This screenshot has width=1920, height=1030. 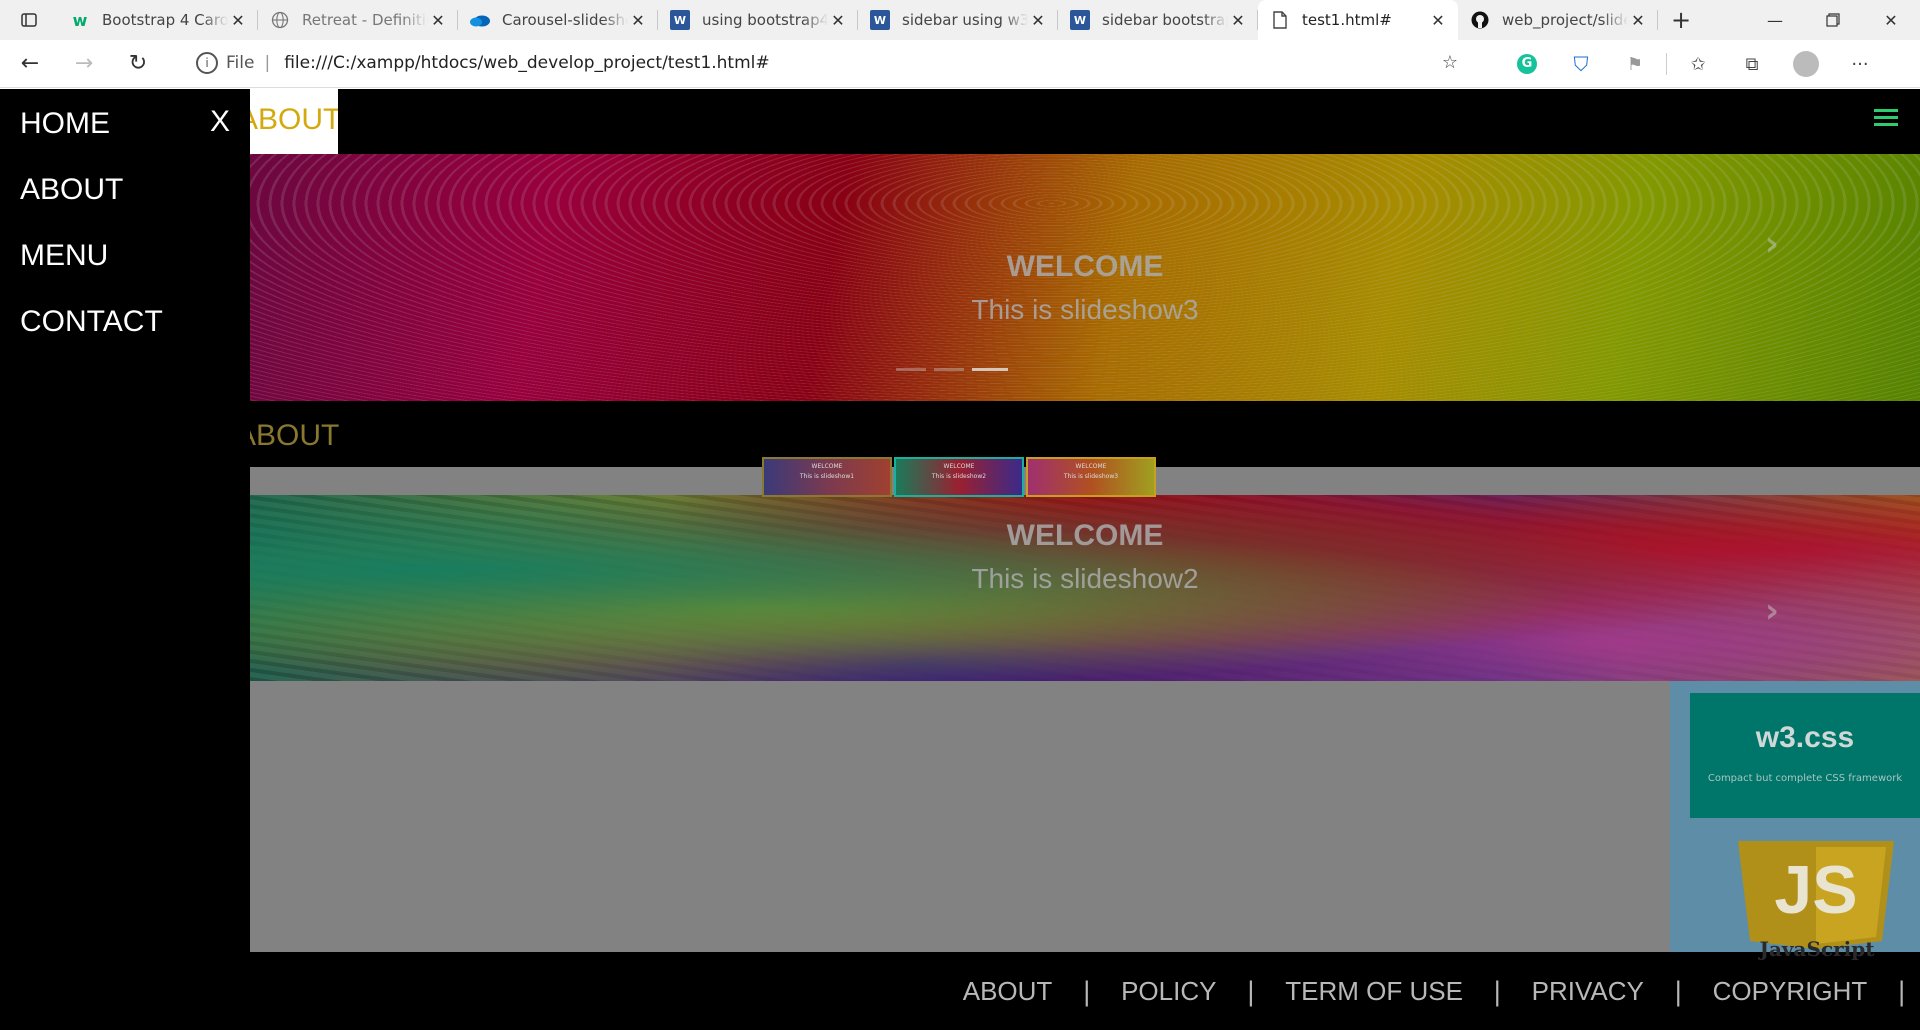 I want to click on w3schools-icon: w, so click(x=80, y=20).